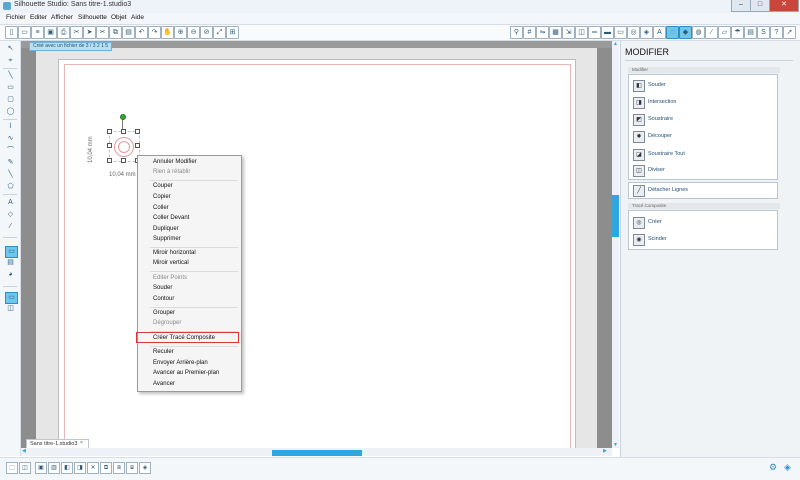 This screenshot has width=800, height=480. Describe the element at coordinates (137, 145) in the screenshot. I see `resize-handle-e` at that location.